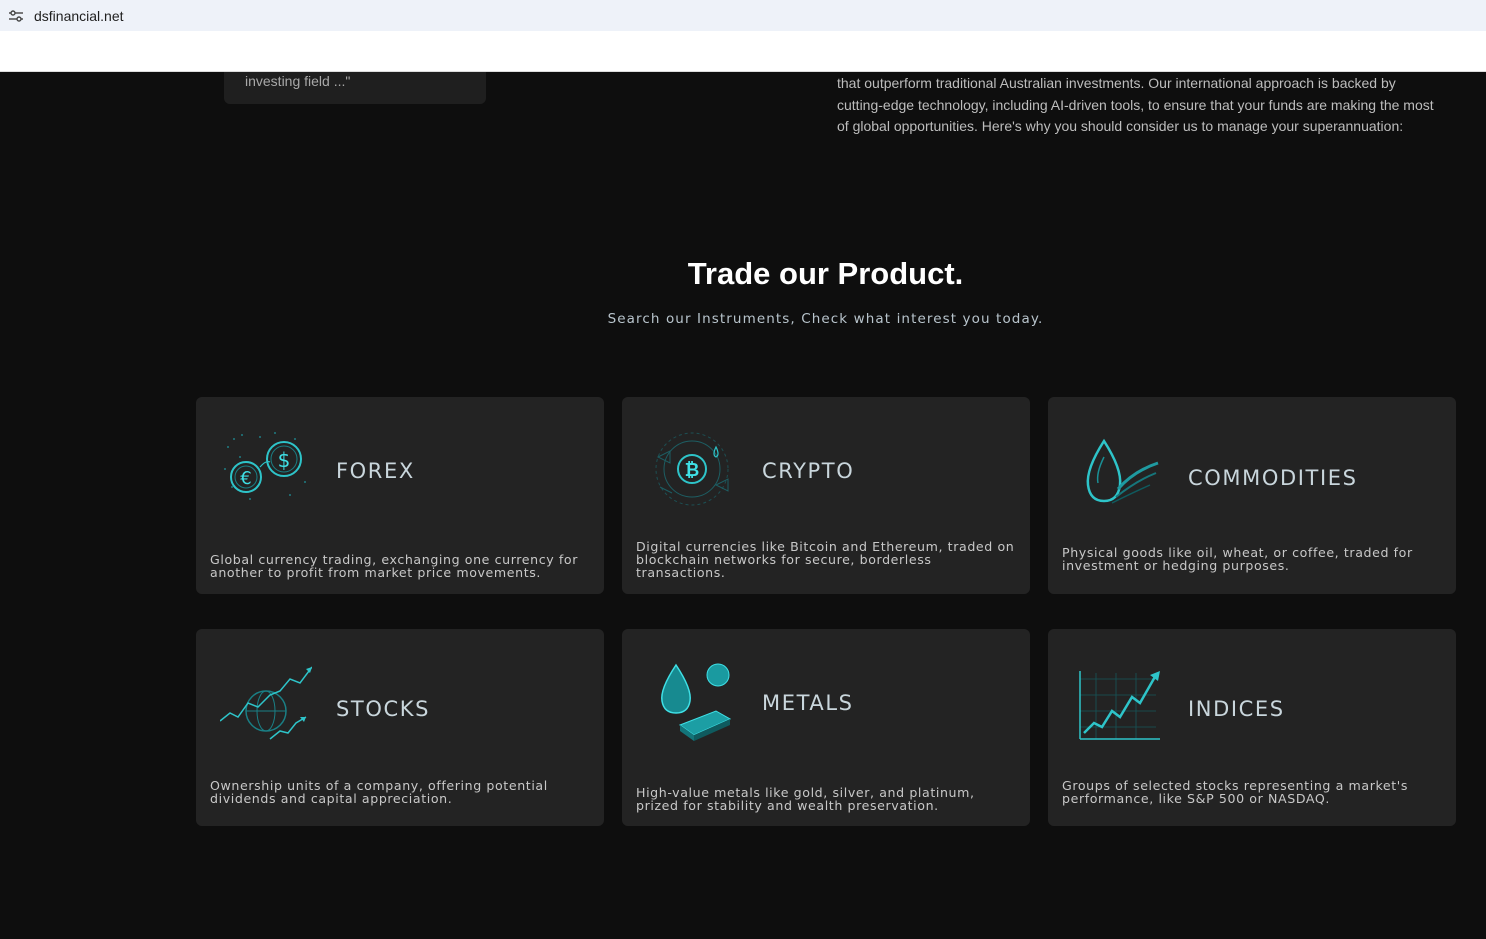 This screenshot has height=939, width=1486. Describe the element at coordinates (1118, 710) in the screenshot. I see `index-chart-icon` at that location.